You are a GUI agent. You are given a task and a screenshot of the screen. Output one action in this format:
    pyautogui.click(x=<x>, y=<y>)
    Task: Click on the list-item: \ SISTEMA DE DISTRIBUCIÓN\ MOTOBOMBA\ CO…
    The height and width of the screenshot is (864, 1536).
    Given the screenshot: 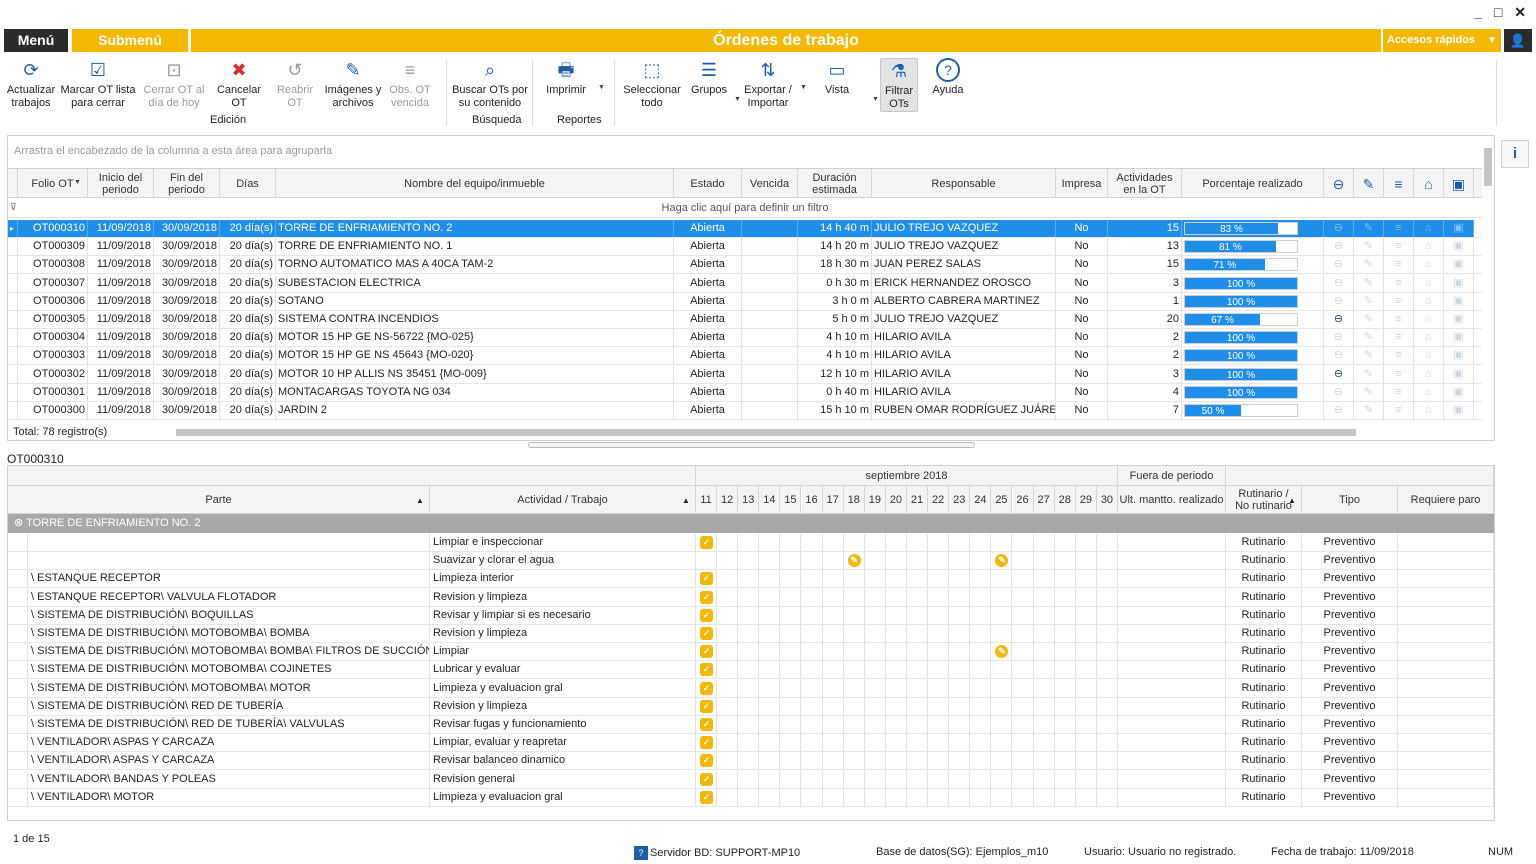 What is the action you would take?
    pyautogui.click(x=751, y=670)
    